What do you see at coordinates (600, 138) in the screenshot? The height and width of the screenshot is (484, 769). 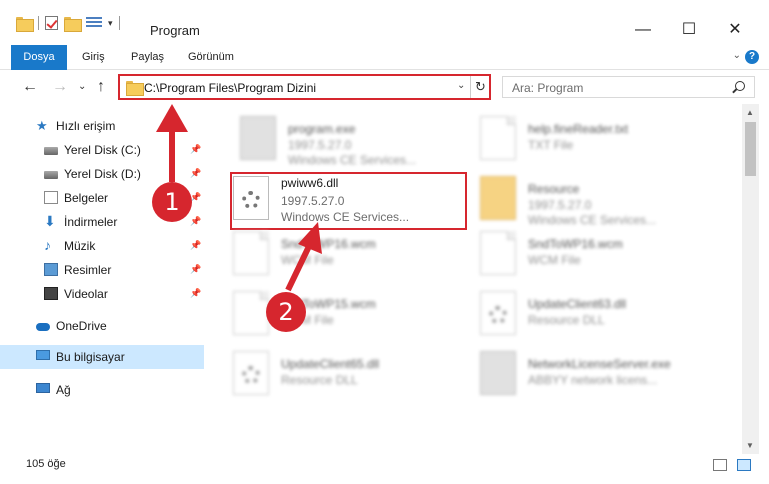 I see `file-item: help.fineReader.txt TXT File` at bounding box center [600, 138].